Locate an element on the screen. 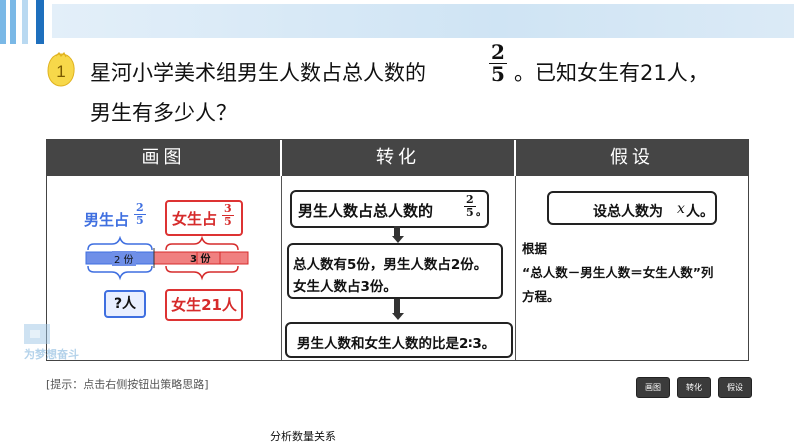 The height and width of the screenshot is (447, 794). girl-brace-bottom is located at coordinates (202, 273).